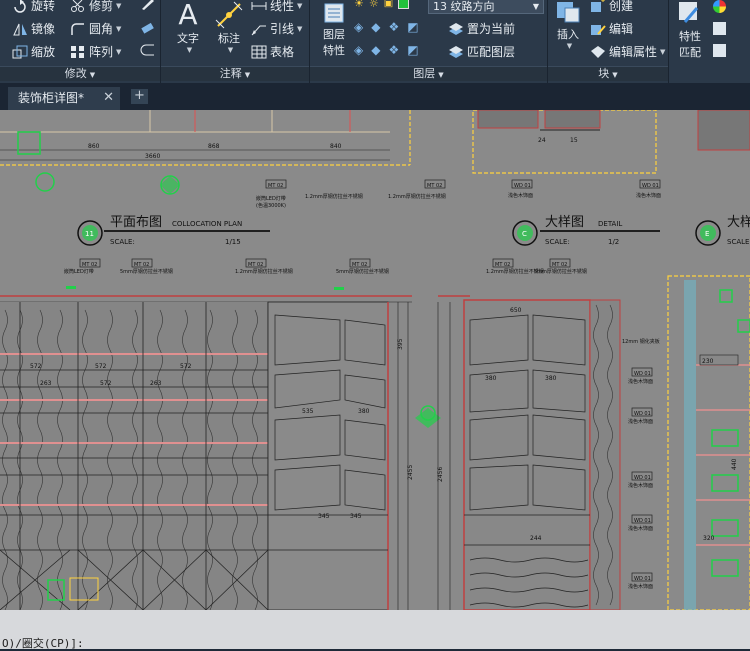 Image resolution: width=750 pixels, height=651 pixels. What do you see at coordinates (410, 472) in the screenshot?
I see `dim-text: 2455` at bounding box center [410, 472].